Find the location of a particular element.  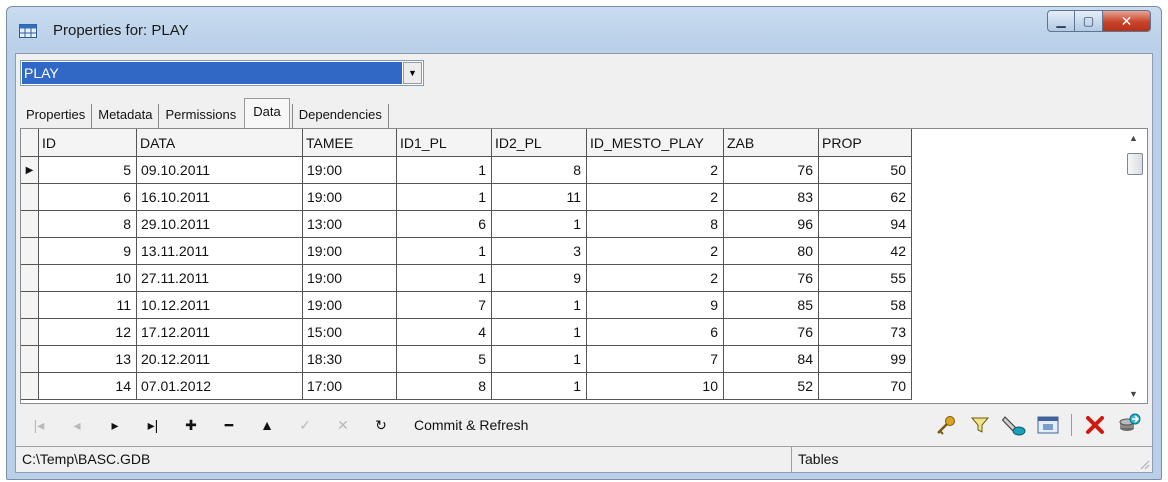

cell-id: 5 is located at coordinates (88, 170).